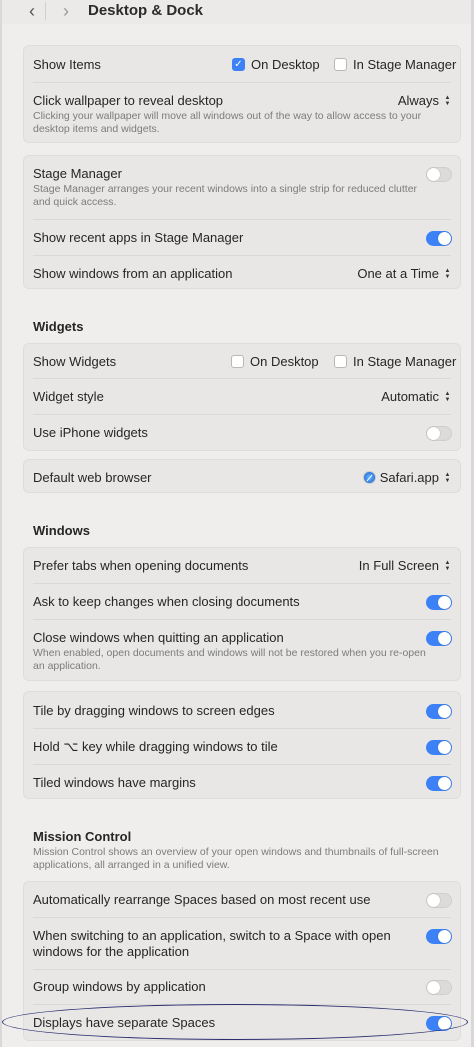 This screenshot has width=474, height=1047. What do you see at coordinates (439, 602) in the screenshot?
I see `ask-keep-changes-toggle` at bounding box center [439, 602].